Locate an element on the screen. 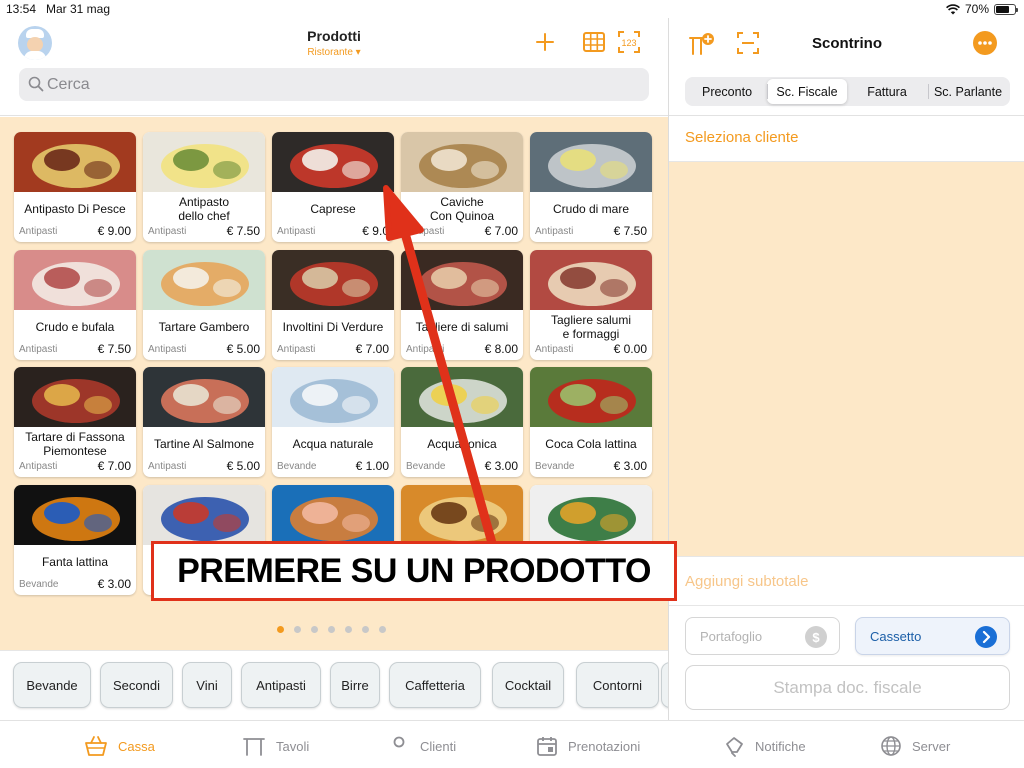 The image size is (1024, 768). tab-tavoli: Tavoli is located at coordinates (275, 746).